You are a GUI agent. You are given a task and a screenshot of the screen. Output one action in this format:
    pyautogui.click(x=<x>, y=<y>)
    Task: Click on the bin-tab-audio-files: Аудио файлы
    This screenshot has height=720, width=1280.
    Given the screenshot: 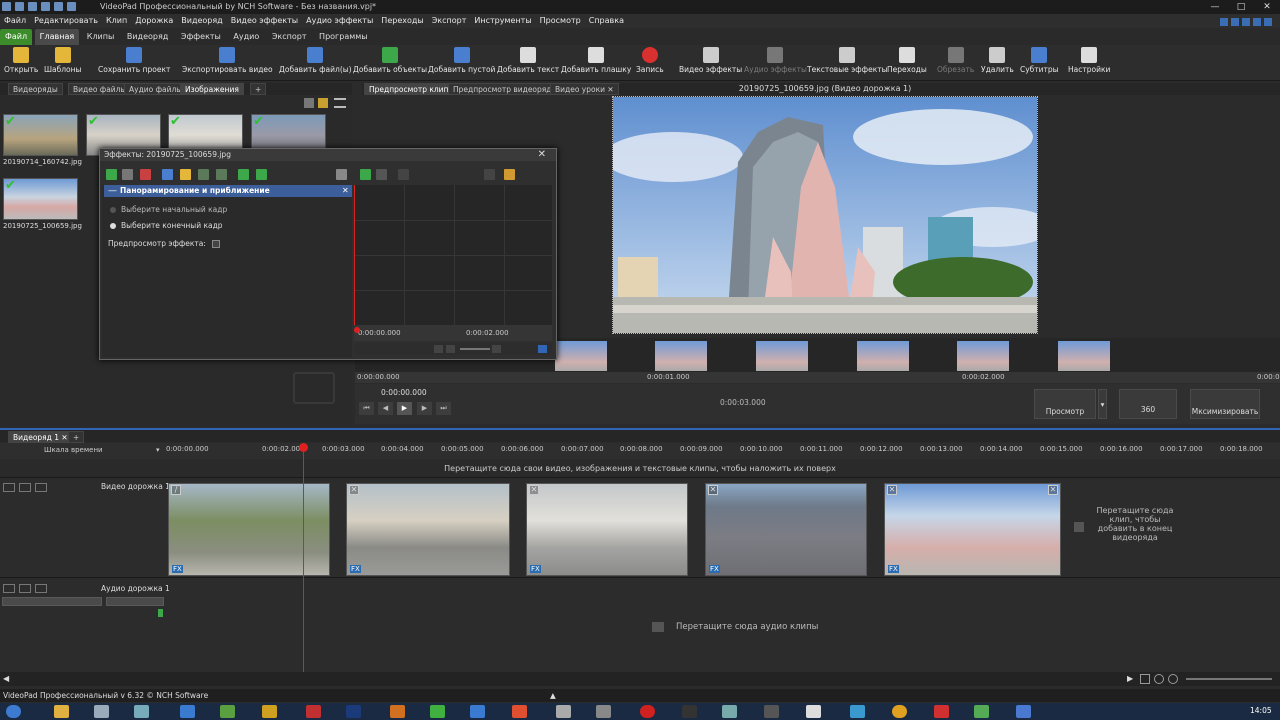 What is the action you would take?
    pyautogui.click(x=156, y=89)
    